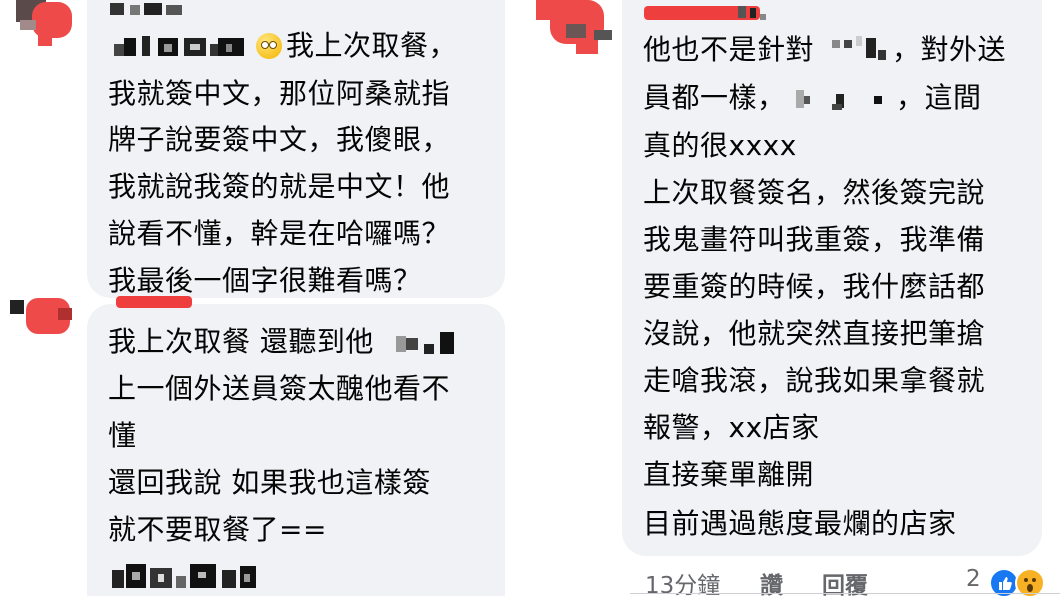 This screenshot has width=1060, height=600. Describe the element at coordinates (729, 49) in the screenshot. I see `comment-line: 他也不是針對` at that location.